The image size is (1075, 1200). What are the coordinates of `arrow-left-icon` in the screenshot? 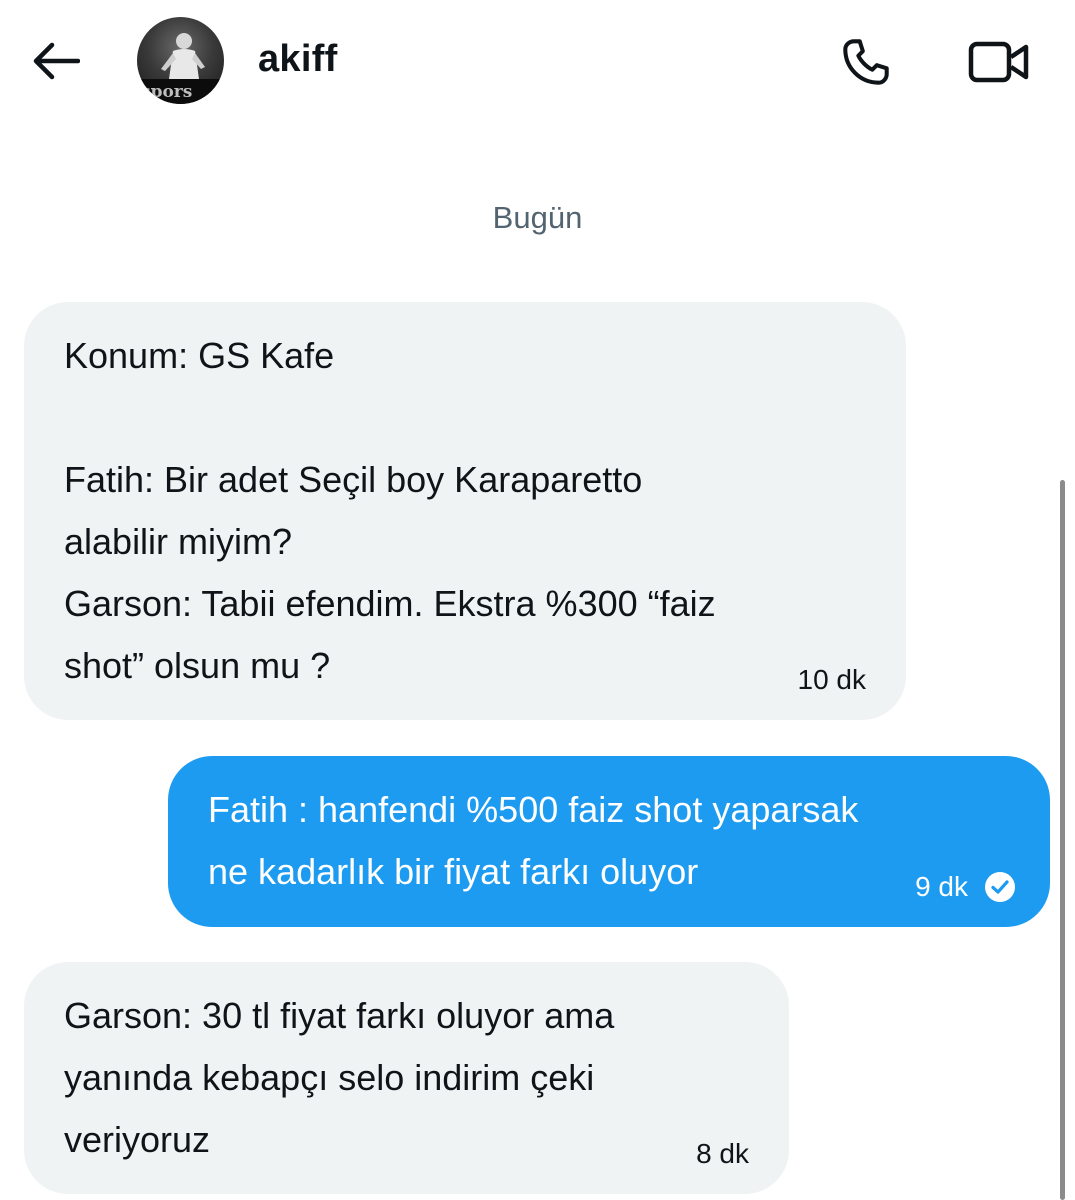 It's located at (56, 61).